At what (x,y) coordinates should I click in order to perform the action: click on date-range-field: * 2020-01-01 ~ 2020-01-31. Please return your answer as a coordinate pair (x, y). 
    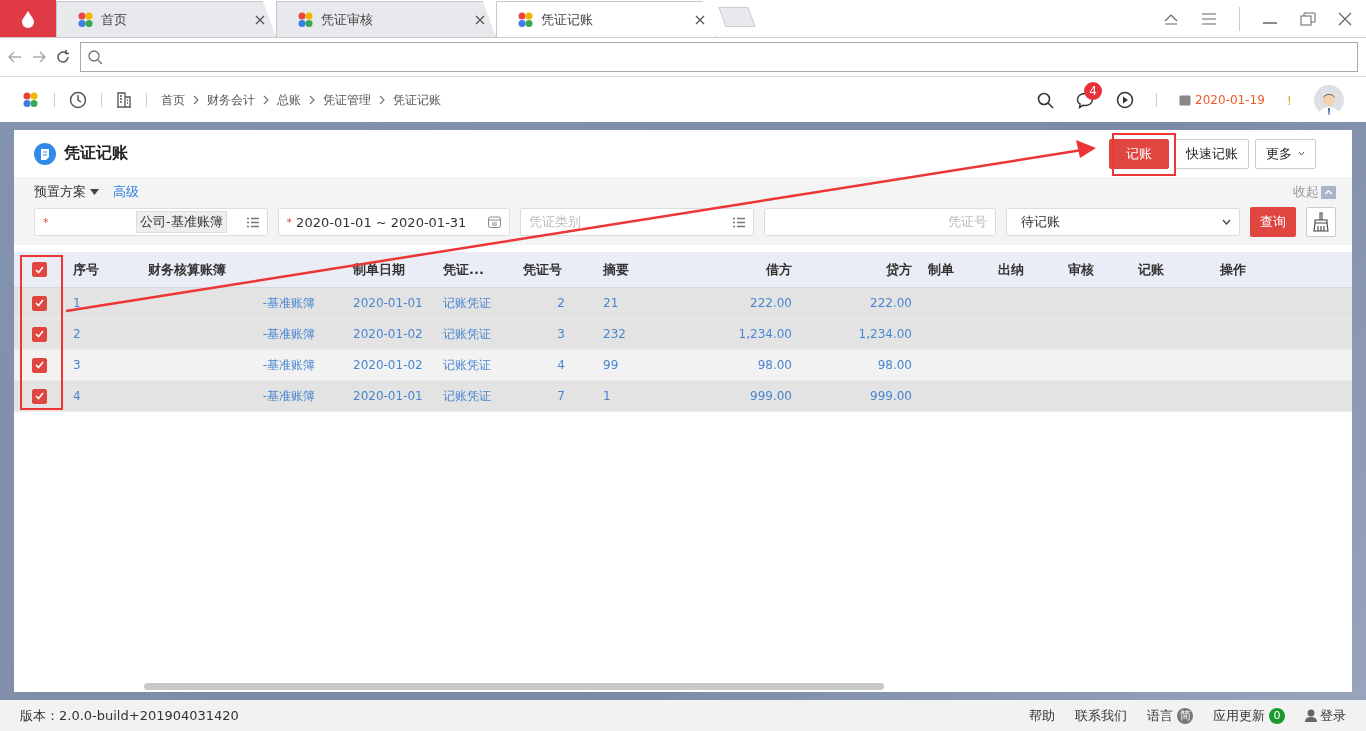
    Looking at the image, I should click on (394, 222).